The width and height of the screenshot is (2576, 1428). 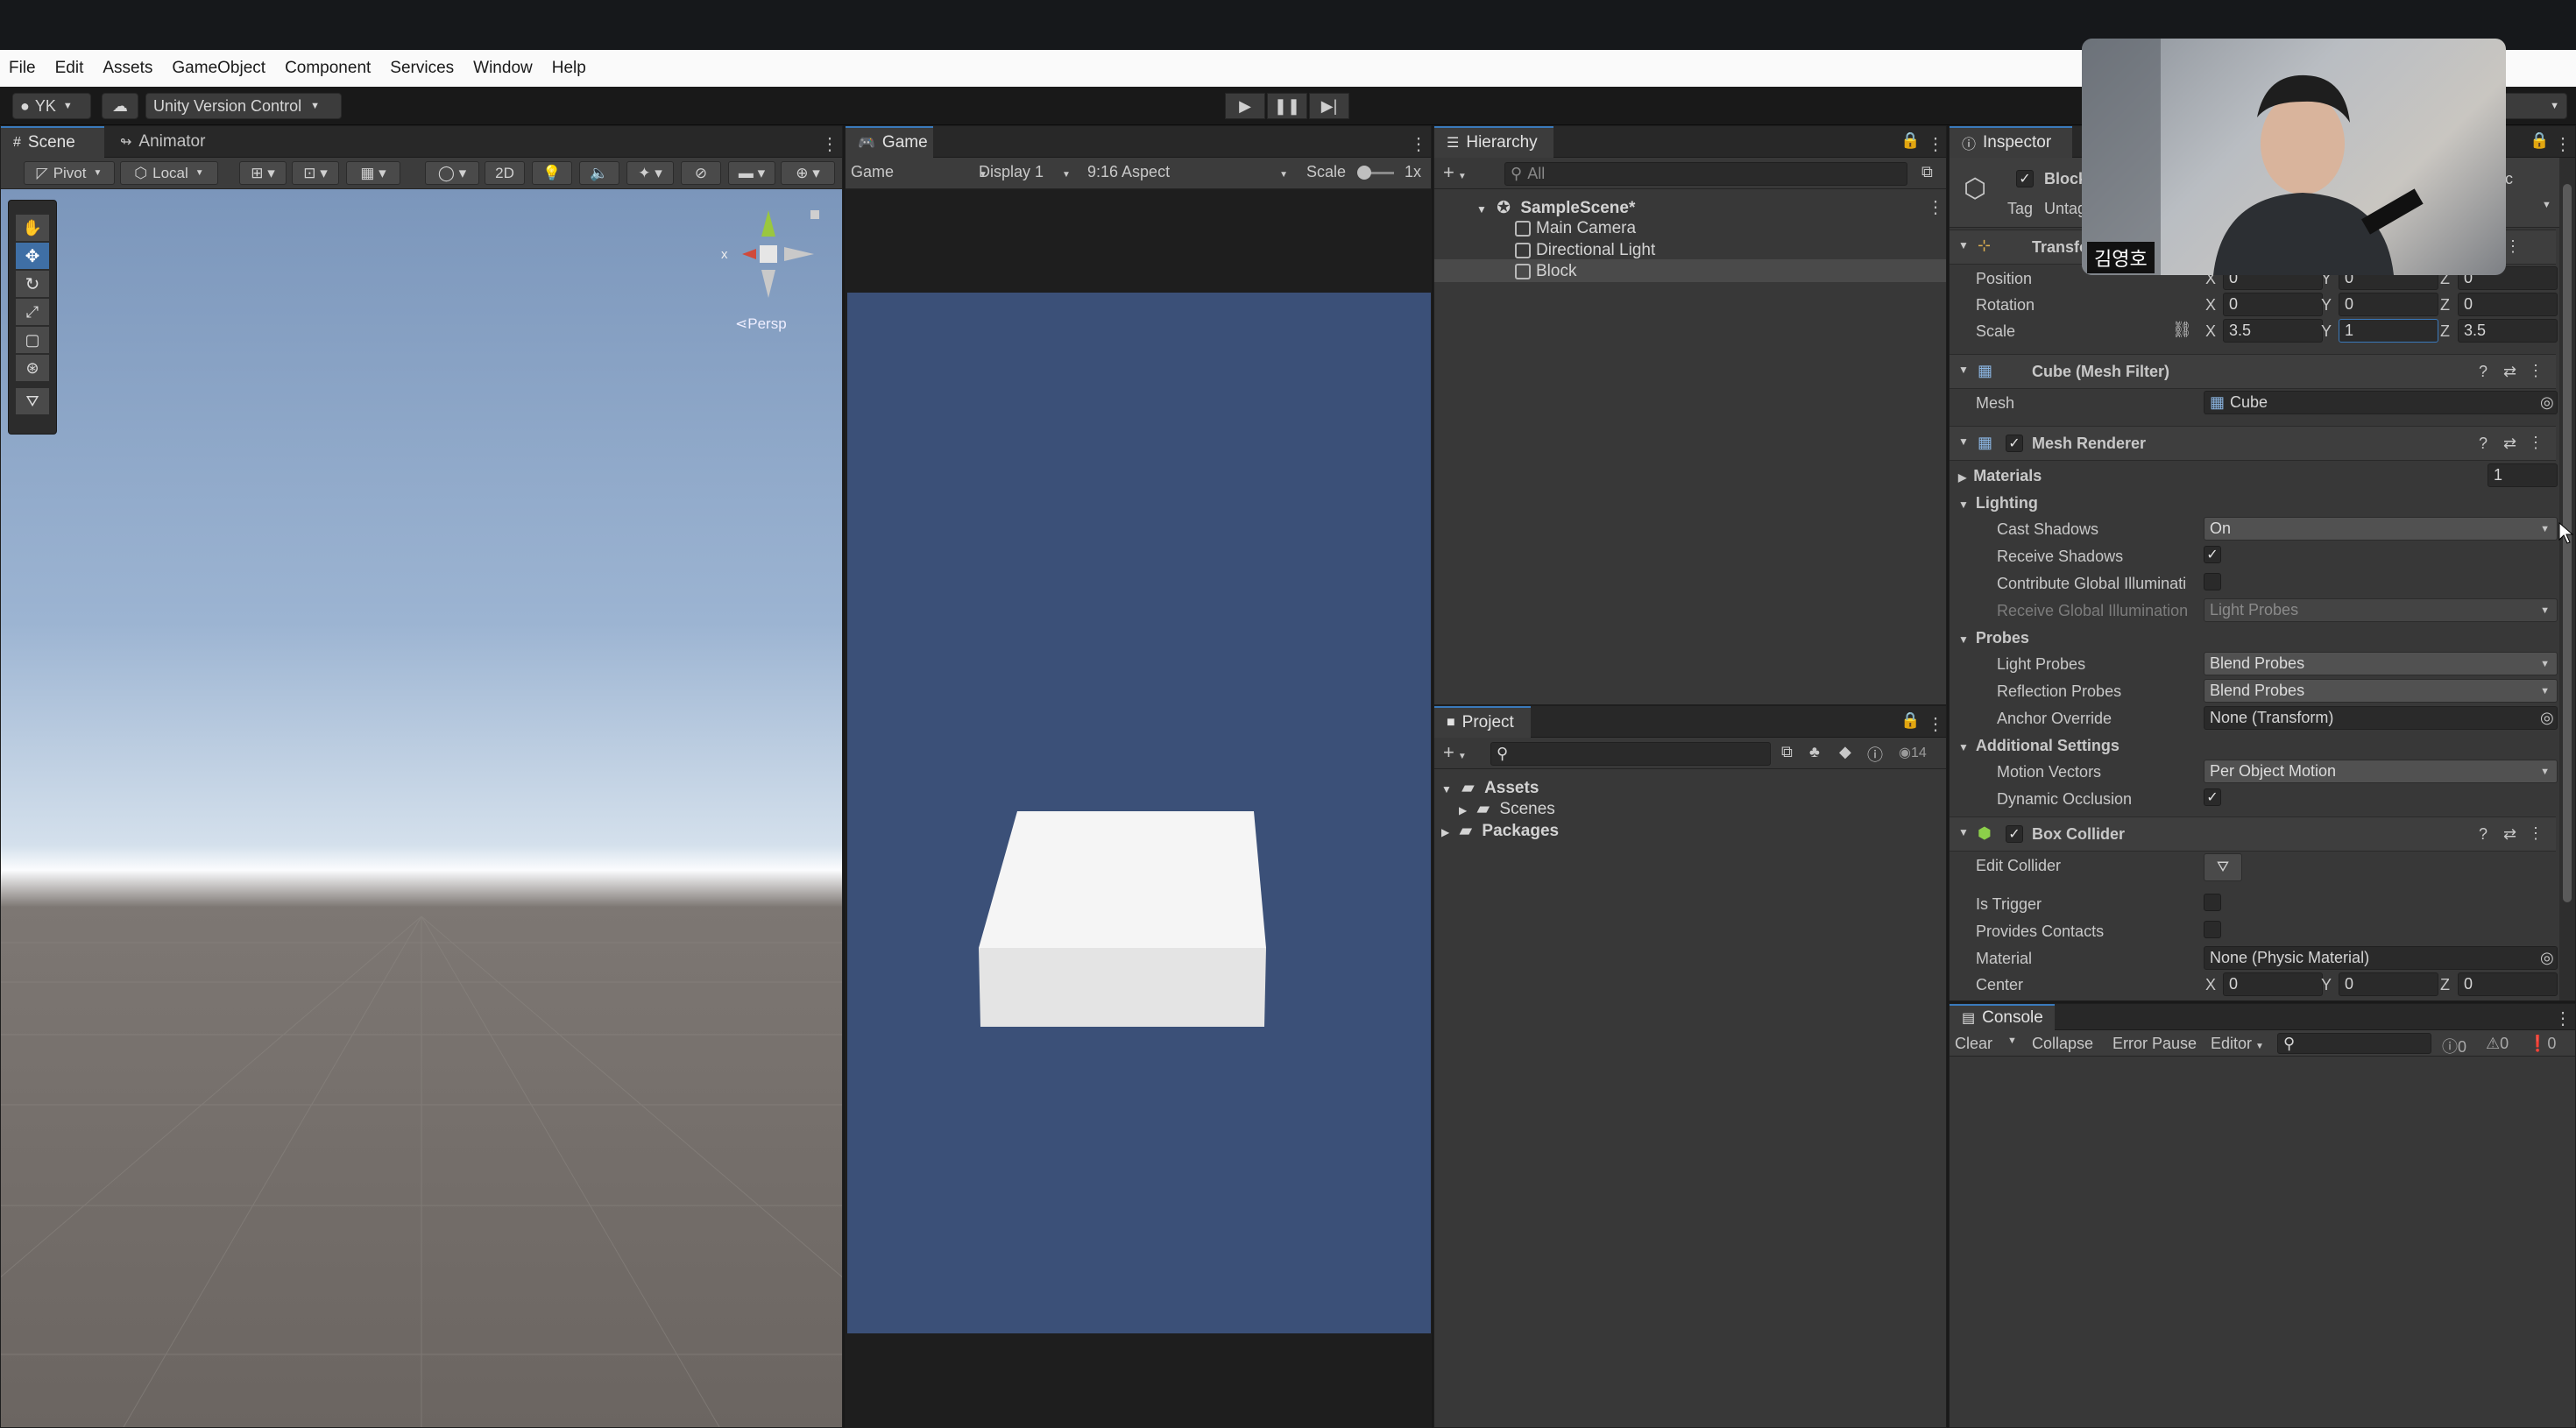 I want to click on aspect-dropdown: 9:16 Aspect ▼, so click(x=1187, y=172).